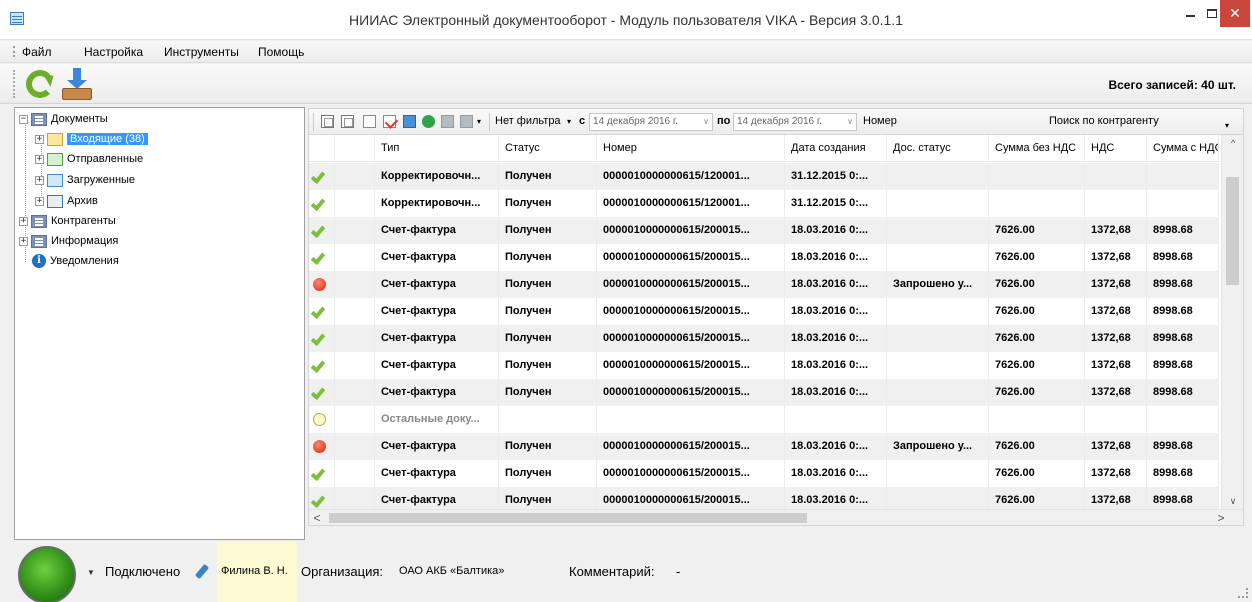 Image resolution: width=1252 pixels, height=602 pixels. Describe the element at coordinates (1183, 148) in the screenshot. I see `column-header-sum-gross-col: Сумма с НДС` at that location.